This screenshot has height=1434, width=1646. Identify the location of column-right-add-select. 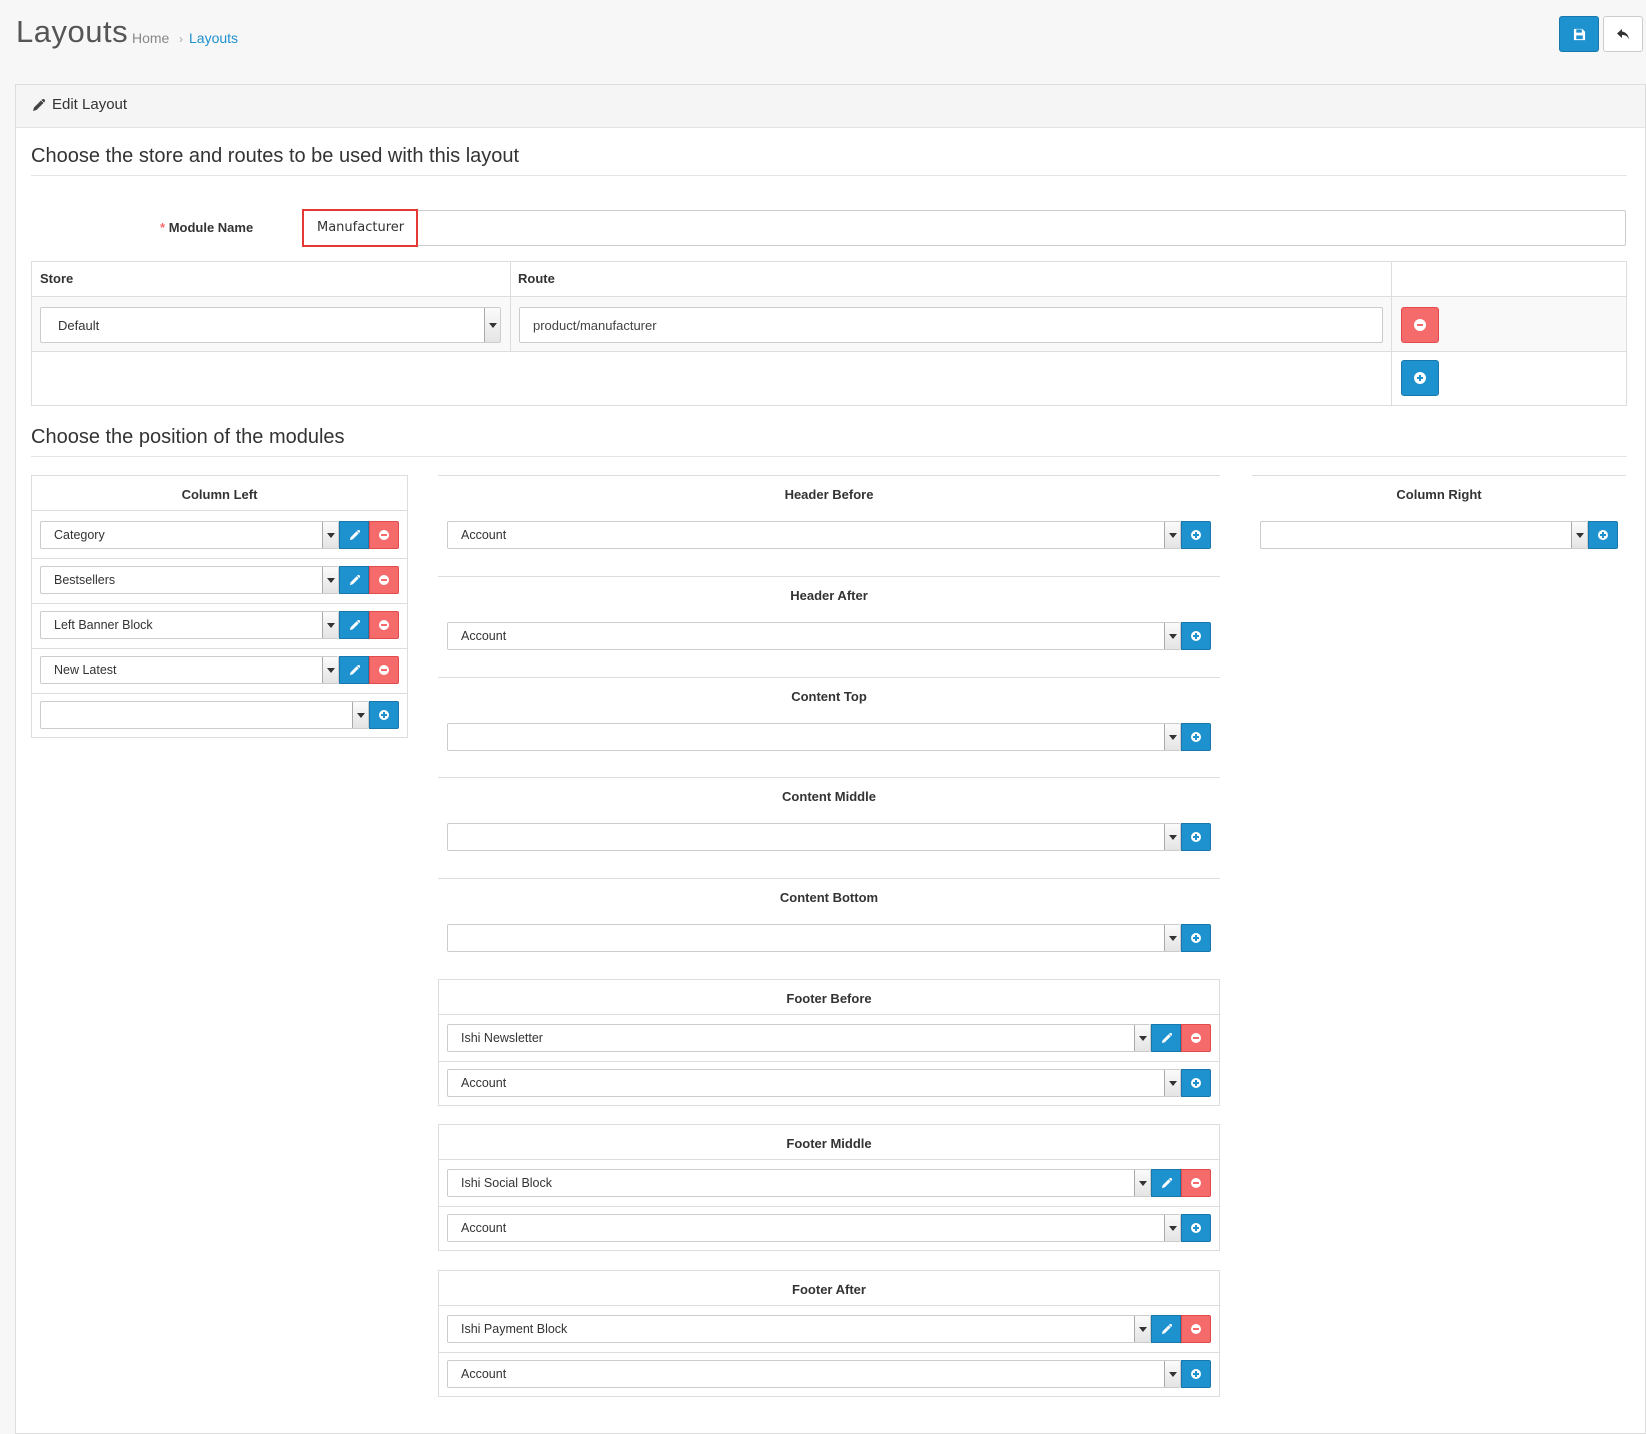
(1424, 535).